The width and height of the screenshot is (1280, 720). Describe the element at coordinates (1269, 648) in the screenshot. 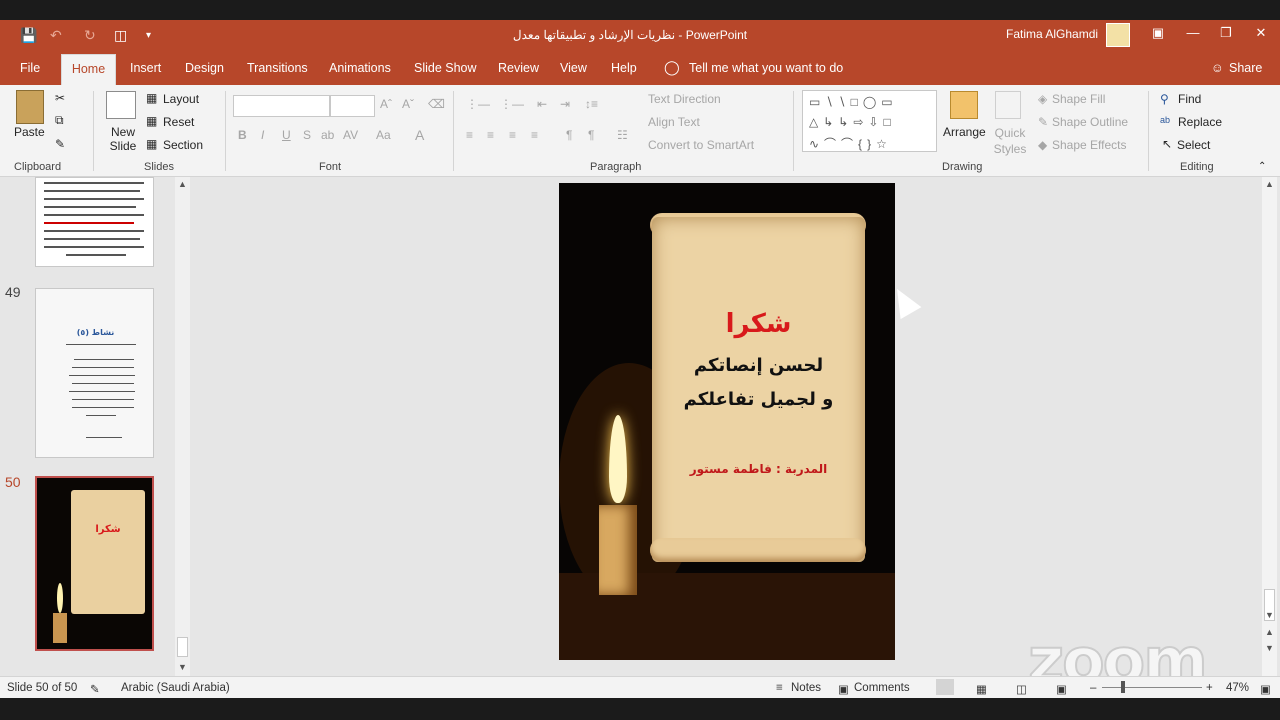

I see `next-slide-icon: ▼` at that location.